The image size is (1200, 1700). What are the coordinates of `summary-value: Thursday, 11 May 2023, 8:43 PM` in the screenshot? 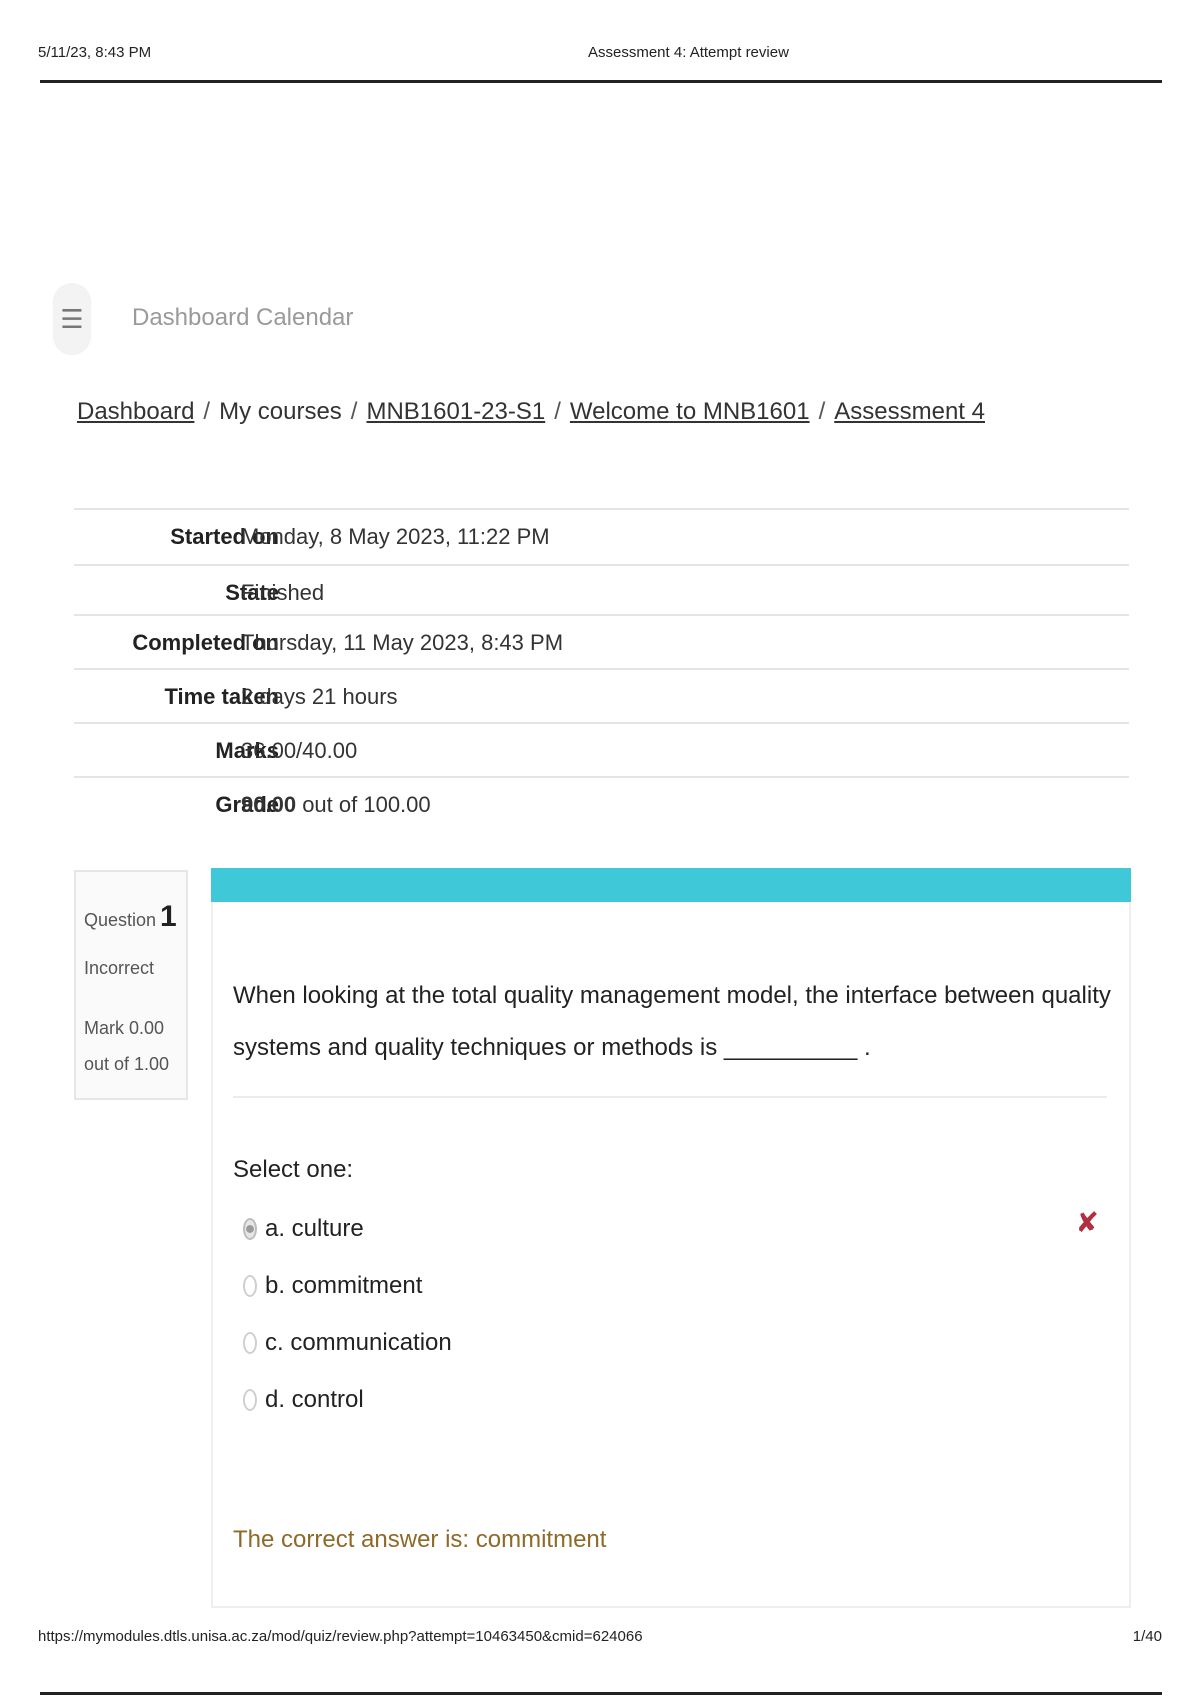 It's located at (402, 642).